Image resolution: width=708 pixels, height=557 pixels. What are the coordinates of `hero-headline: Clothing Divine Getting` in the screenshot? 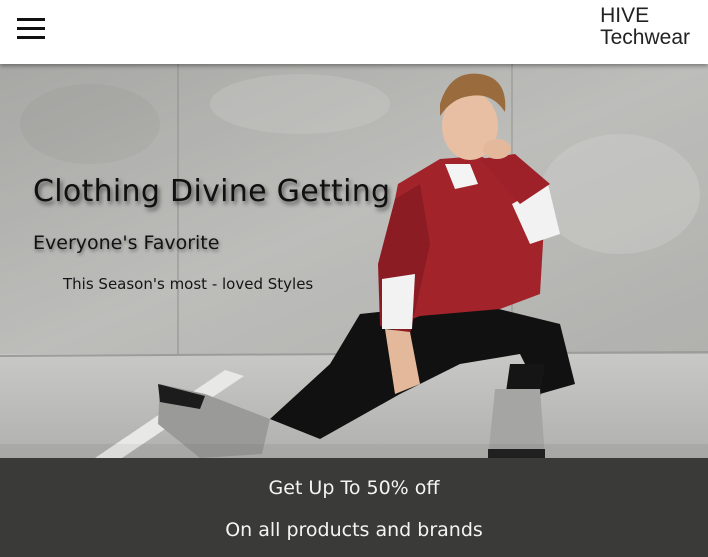 It's located at (212, 191).